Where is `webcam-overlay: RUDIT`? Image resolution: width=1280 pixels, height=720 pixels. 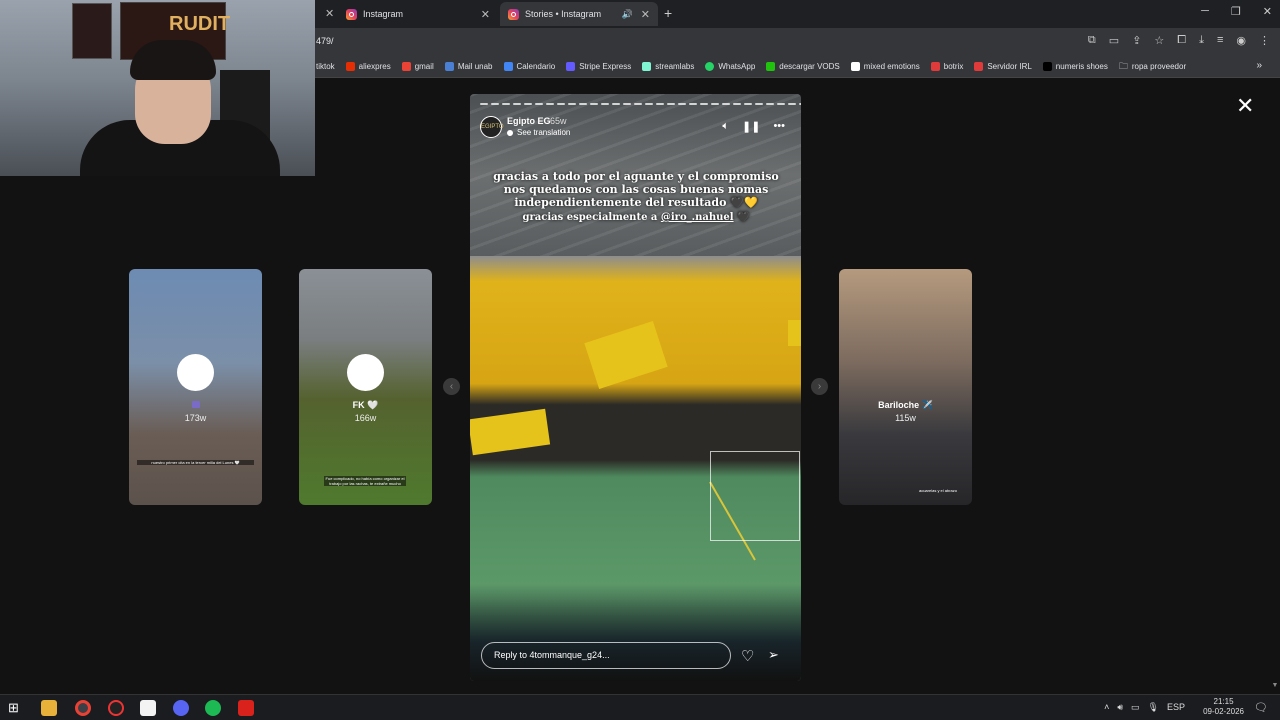 webcam-overlay: RUDIT is located at coordinates (157, 88).